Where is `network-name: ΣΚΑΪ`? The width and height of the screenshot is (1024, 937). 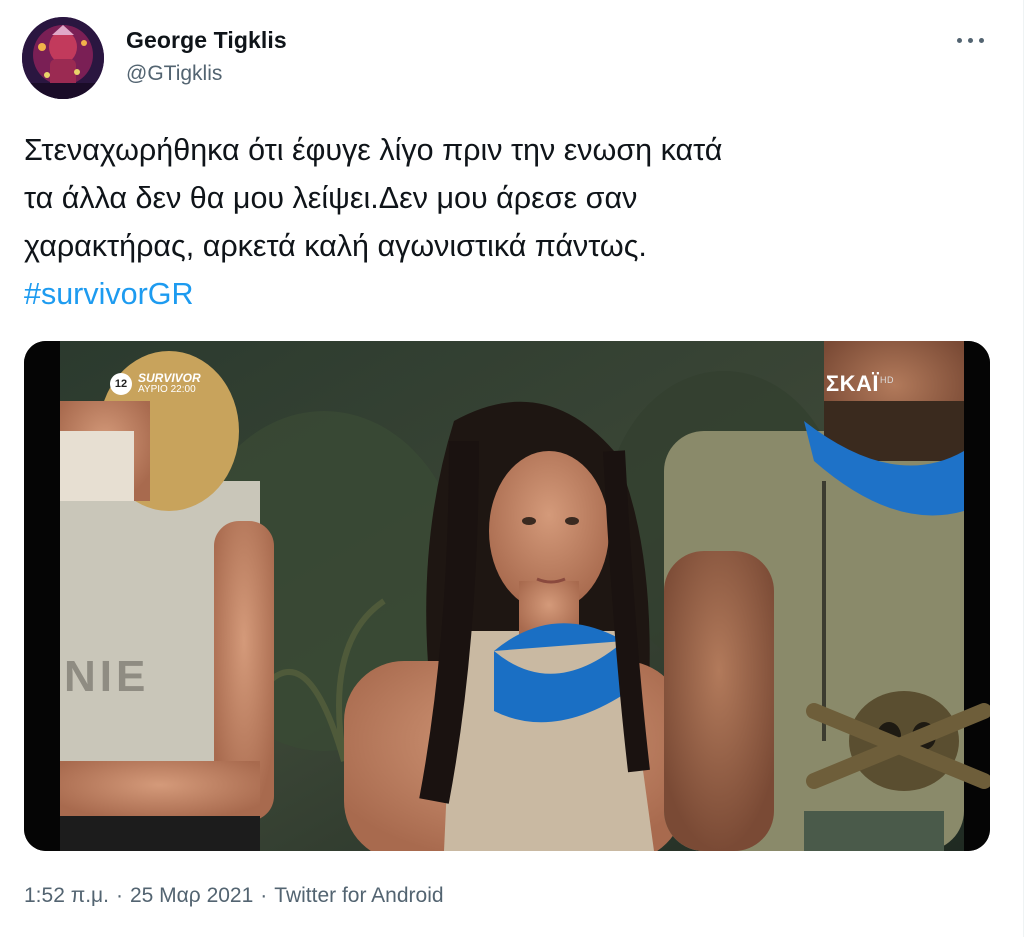
network-name: ΣΚΑΪ is located at coordinates (852, 383).